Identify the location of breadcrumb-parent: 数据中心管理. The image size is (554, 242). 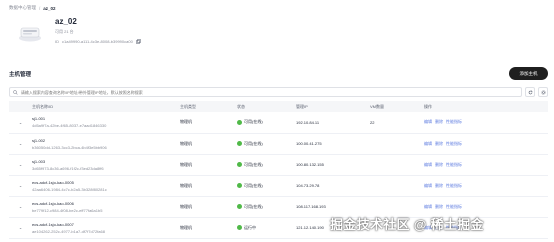
(22, 8).